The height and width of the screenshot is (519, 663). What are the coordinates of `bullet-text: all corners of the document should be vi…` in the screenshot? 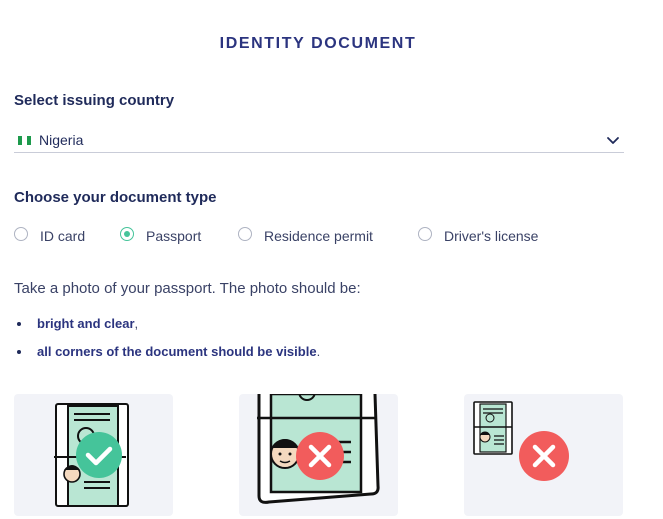 It's located at (177, 351).